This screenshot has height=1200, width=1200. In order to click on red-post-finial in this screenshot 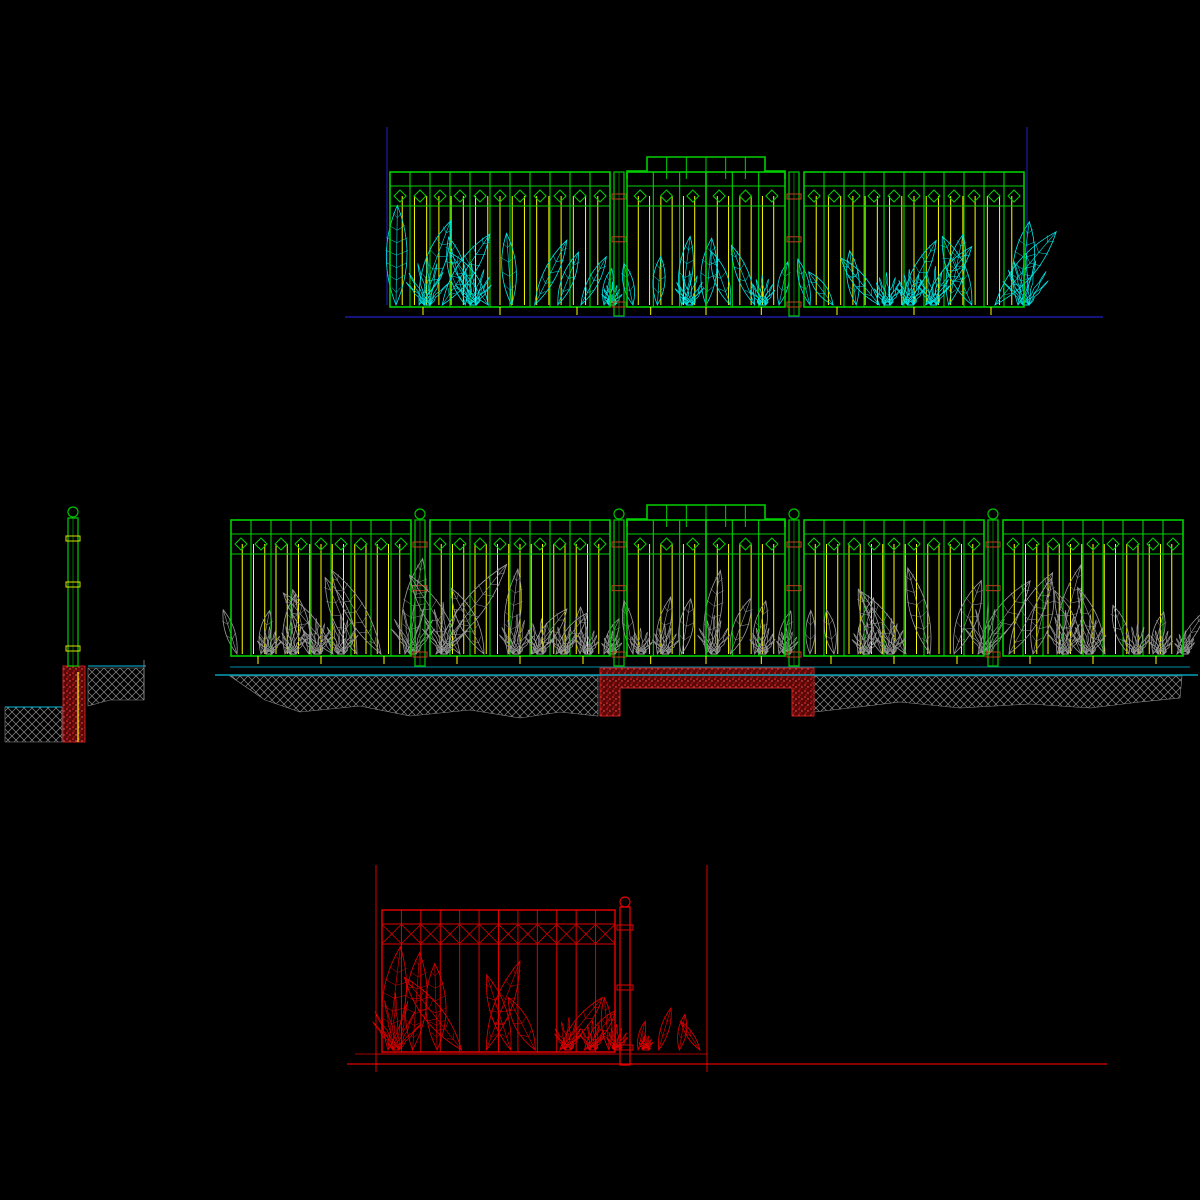, I will do `click(625, 902)`.